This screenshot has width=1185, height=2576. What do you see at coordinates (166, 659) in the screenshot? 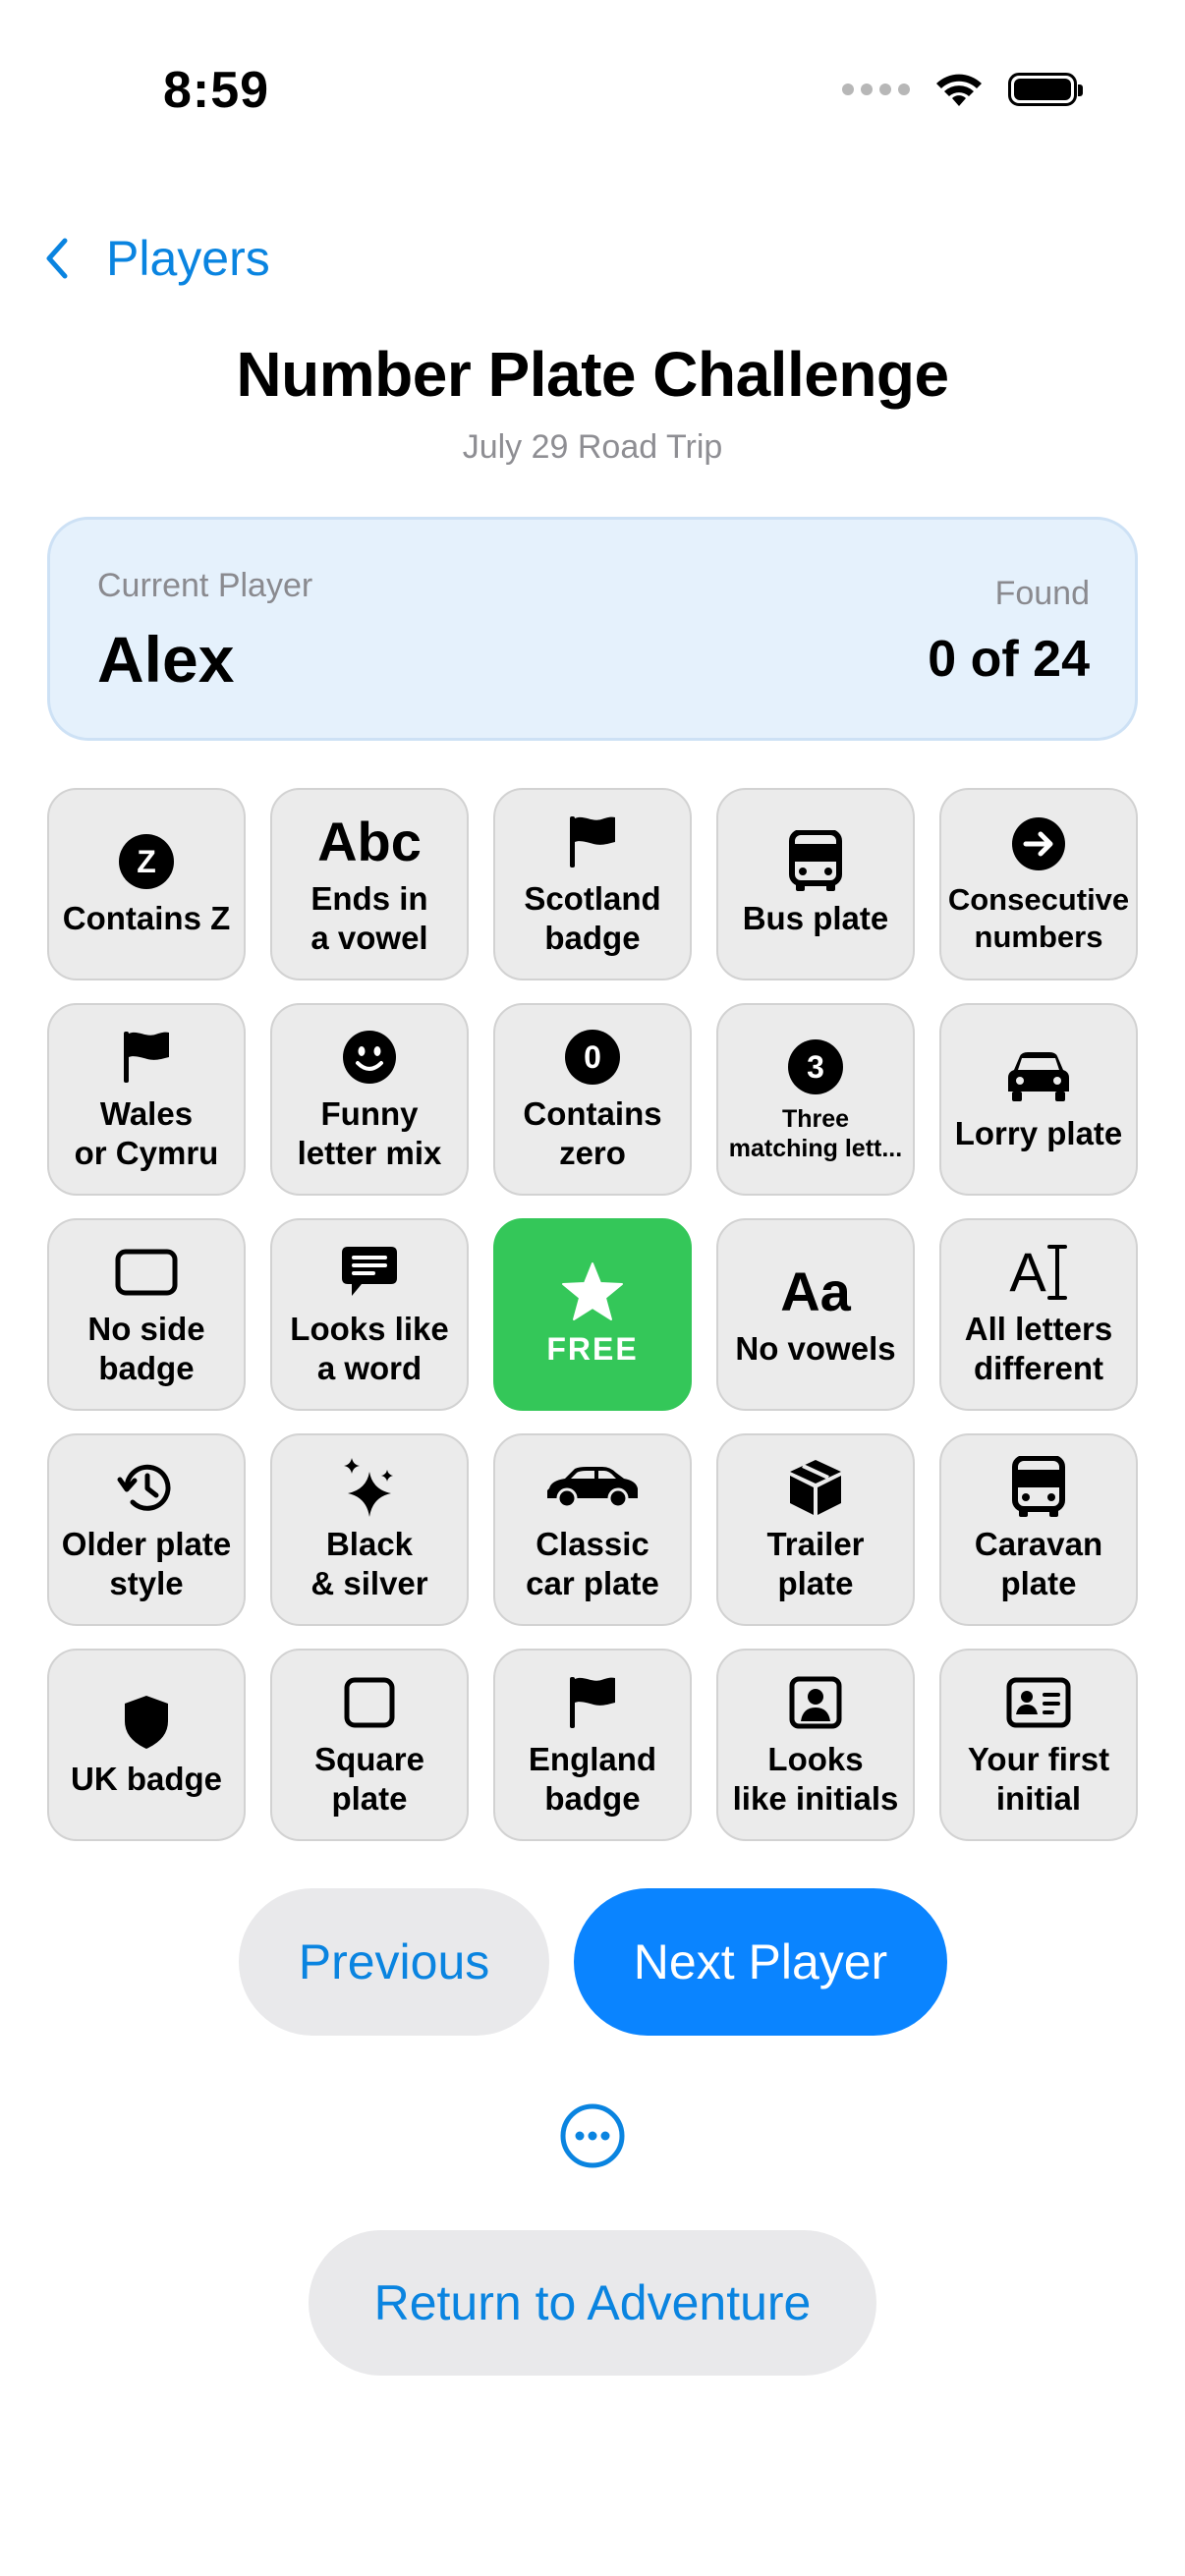
I see `current-player-name: Alex` at bounding box center [166, 659].